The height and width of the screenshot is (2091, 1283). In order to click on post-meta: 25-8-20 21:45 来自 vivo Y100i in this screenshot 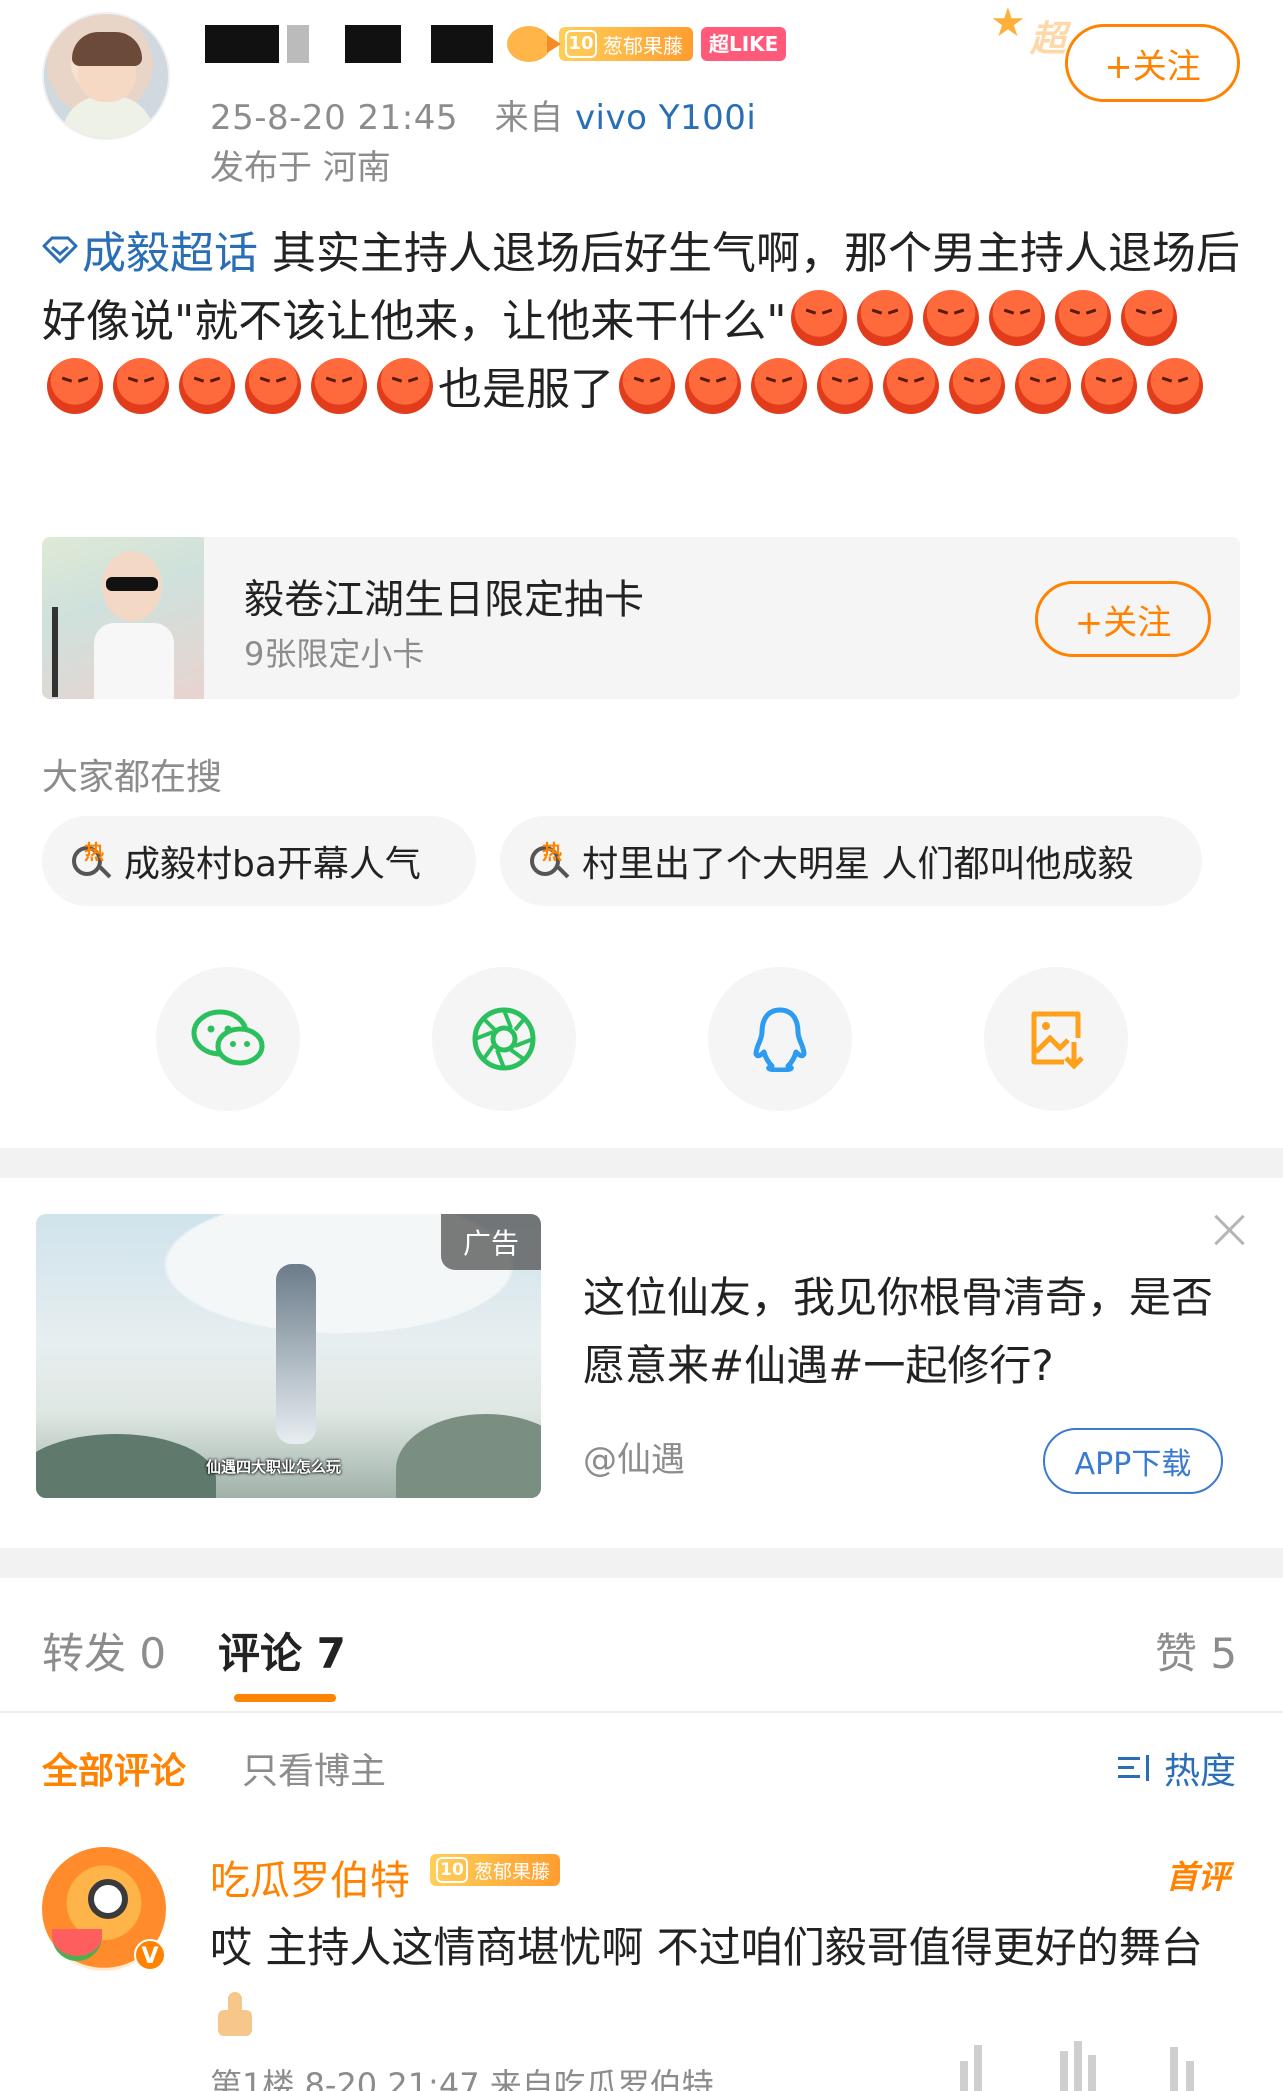, I will do `click(483, 114)`.